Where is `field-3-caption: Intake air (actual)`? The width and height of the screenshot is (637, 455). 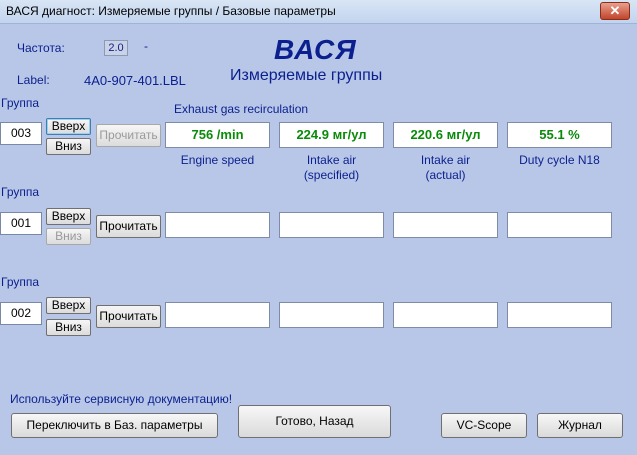
field-3-caption: Intake air (actual) is located at coordinates (445, 168).